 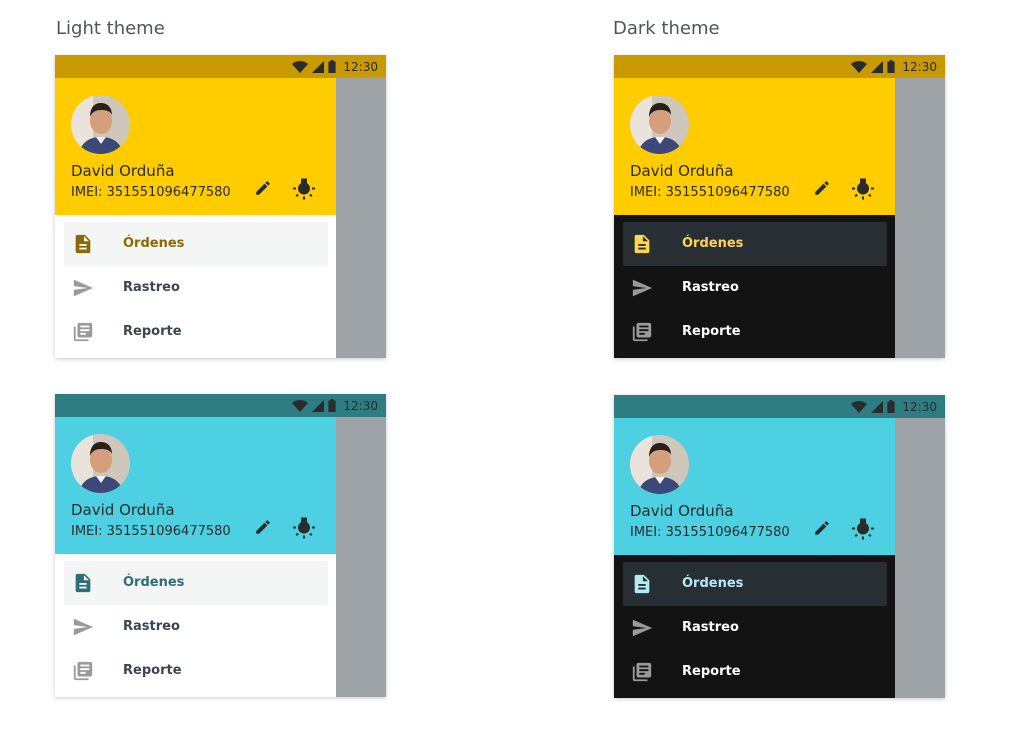 What do you see at coordinates (110, 28) in the screenshot?
I see `light-theme-title: Light theme` at bounding box center [110, 28].